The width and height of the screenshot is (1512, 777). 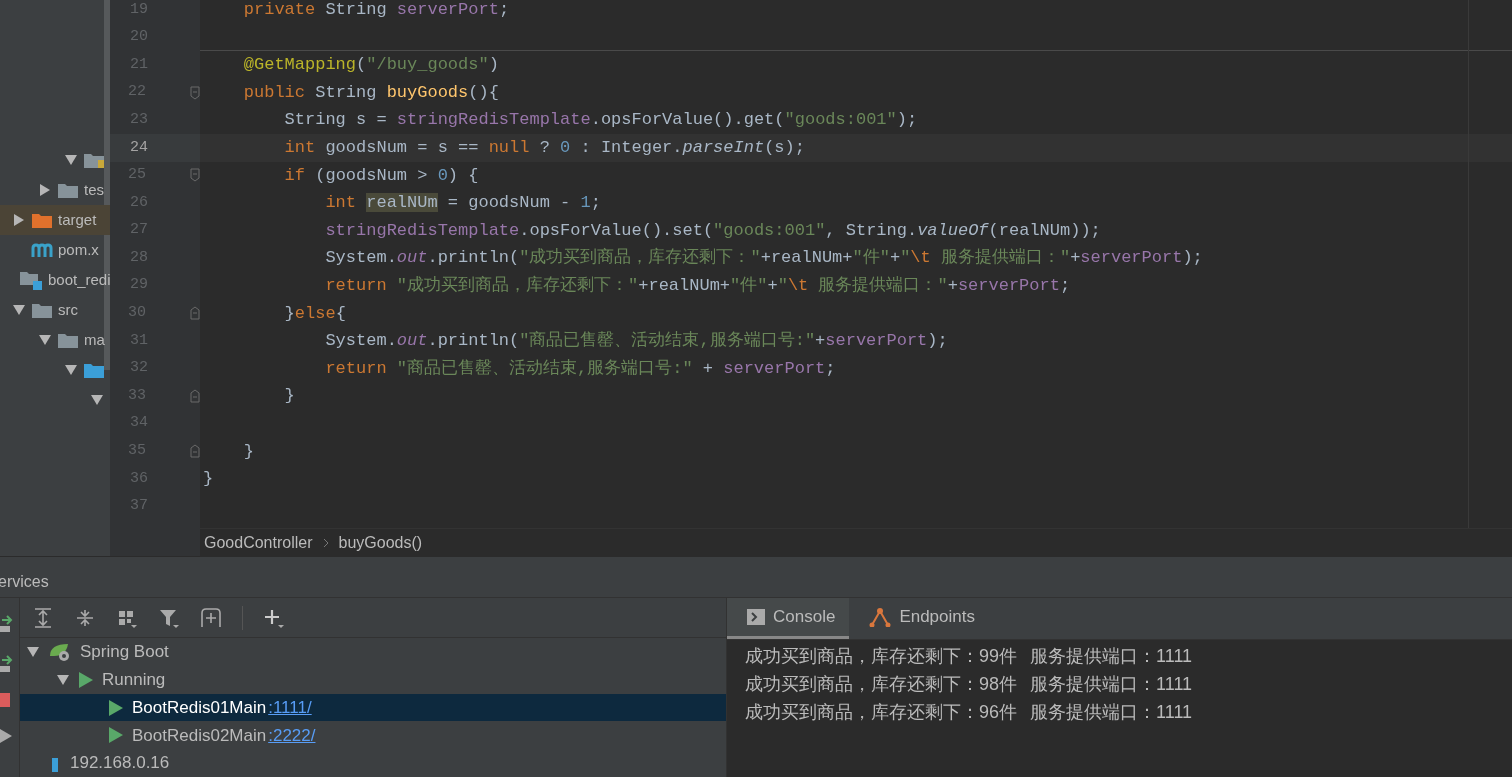 I want to click on tree-row: Spring Boot, so click(x=373, y=652).